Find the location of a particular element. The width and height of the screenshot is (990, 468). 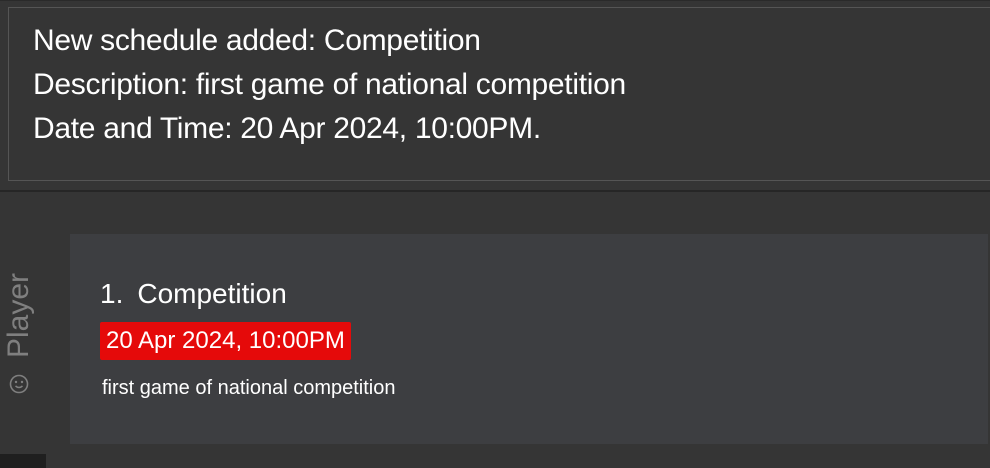

player-tab-label: Player is located at coordinates (18, 315).